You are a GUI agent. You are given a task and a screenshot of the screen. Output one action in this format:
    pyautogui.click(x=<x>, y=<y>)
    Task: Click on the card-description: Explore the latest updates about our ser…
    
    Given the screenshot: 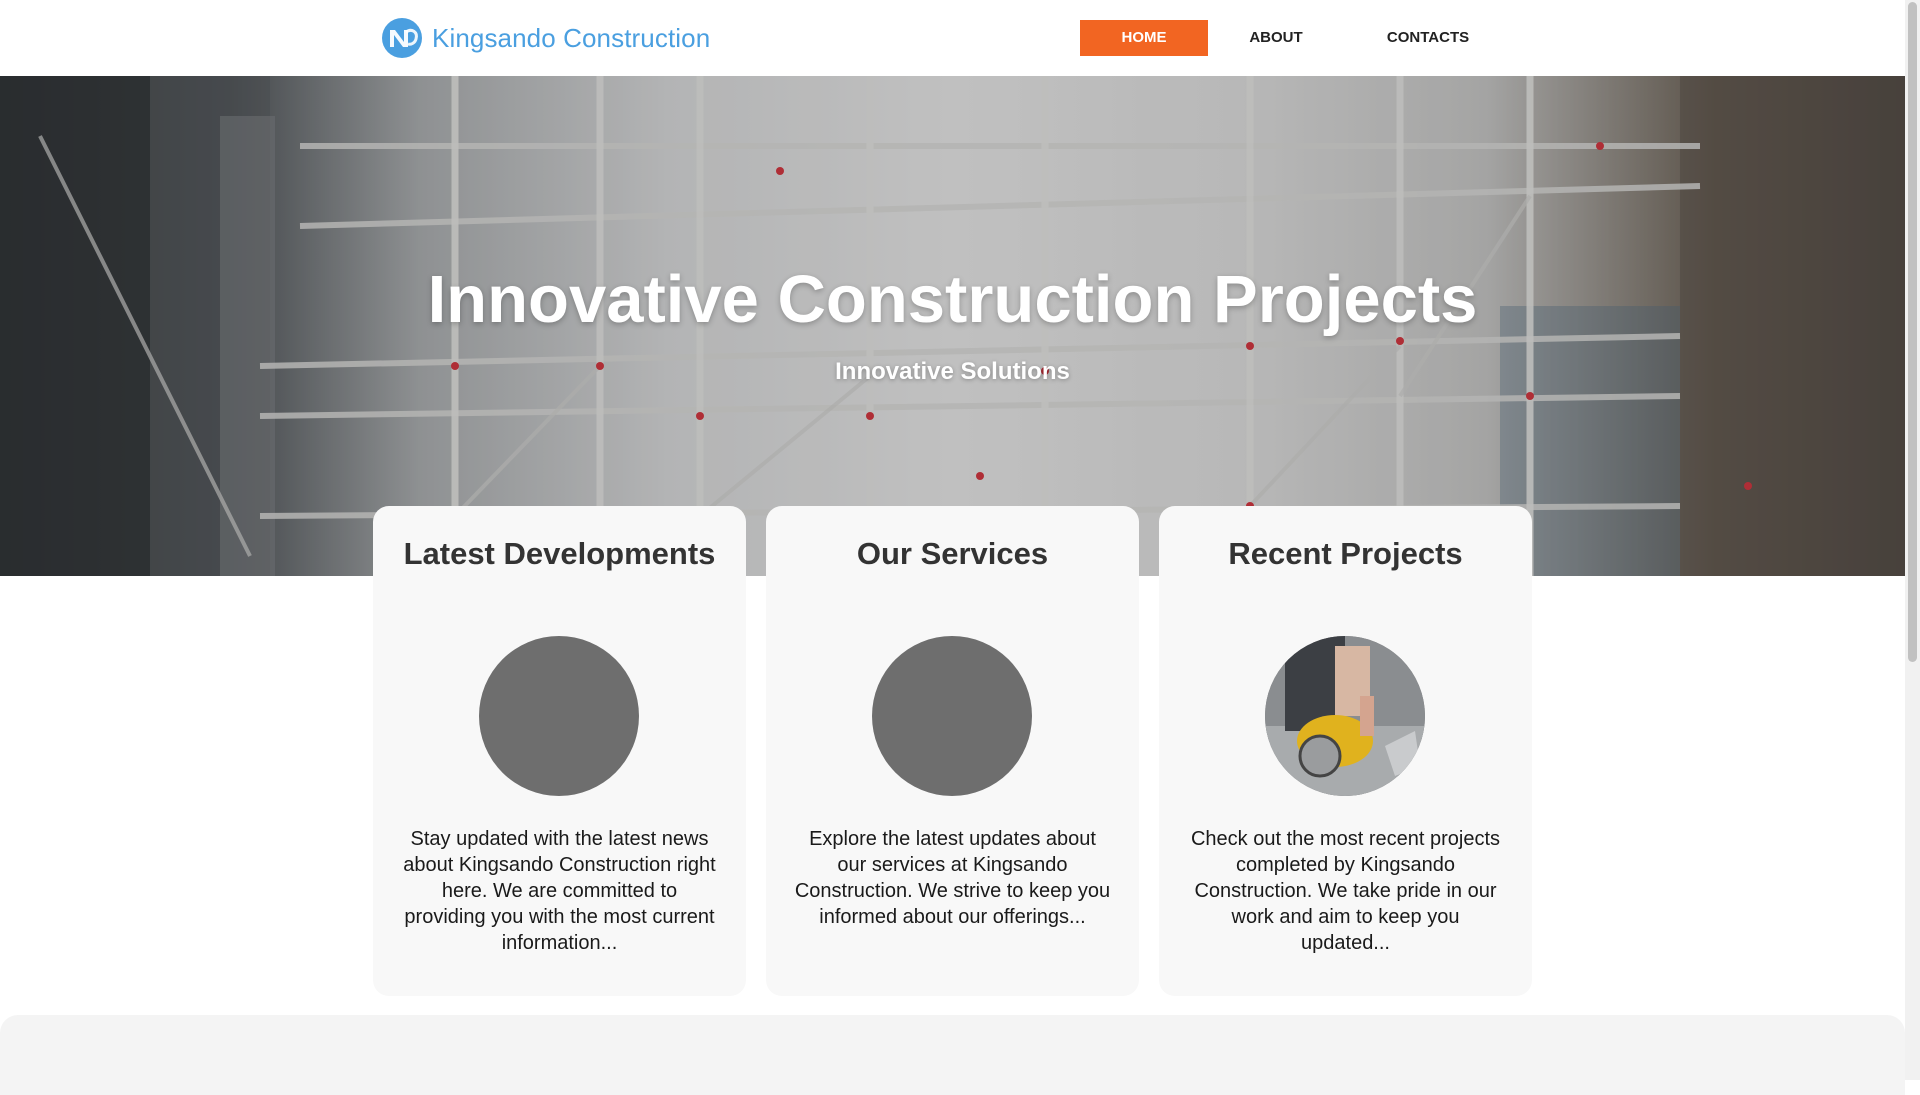 What is the action you would take?
    pyautogui.click(x=952, y=878)
    